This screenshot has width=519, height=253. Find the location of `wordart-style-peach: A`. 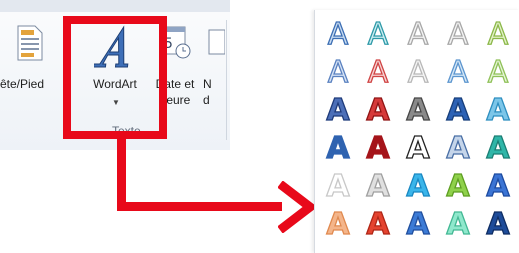

wordart-style-peach: A is located at coordinates (338, 225).